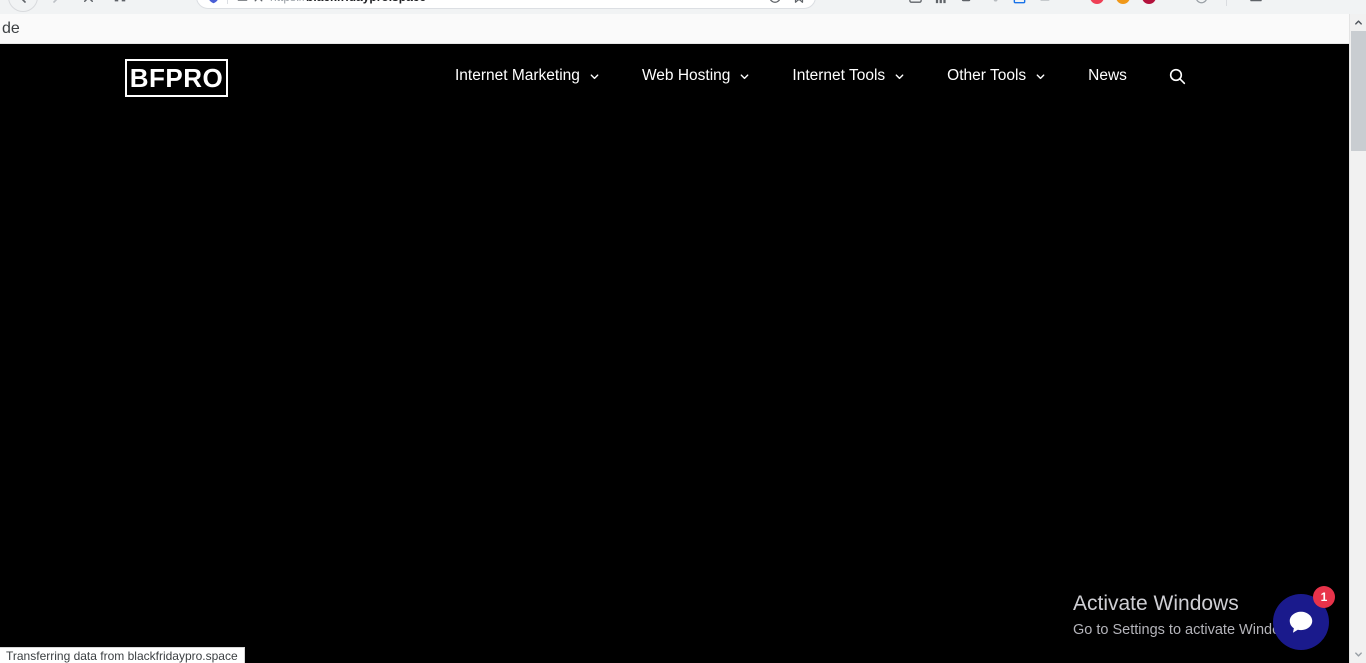  Describe the element at coordinates (967, 3) in the screenshot. I see `extension-icon-video` at that location.